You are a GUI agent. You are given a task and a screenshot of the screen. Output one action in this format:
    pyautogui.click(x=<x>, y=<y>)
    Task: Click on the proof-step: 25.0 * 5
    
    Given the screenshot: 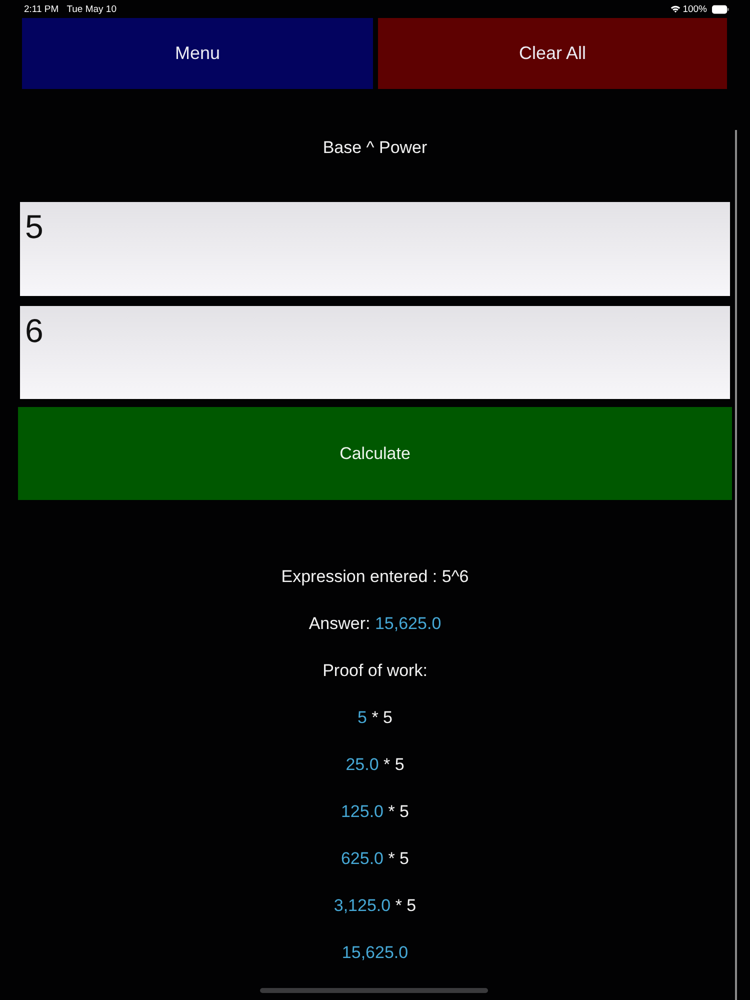 What is the action you would take?
    pyautogui.click(x=375, y=764)
    